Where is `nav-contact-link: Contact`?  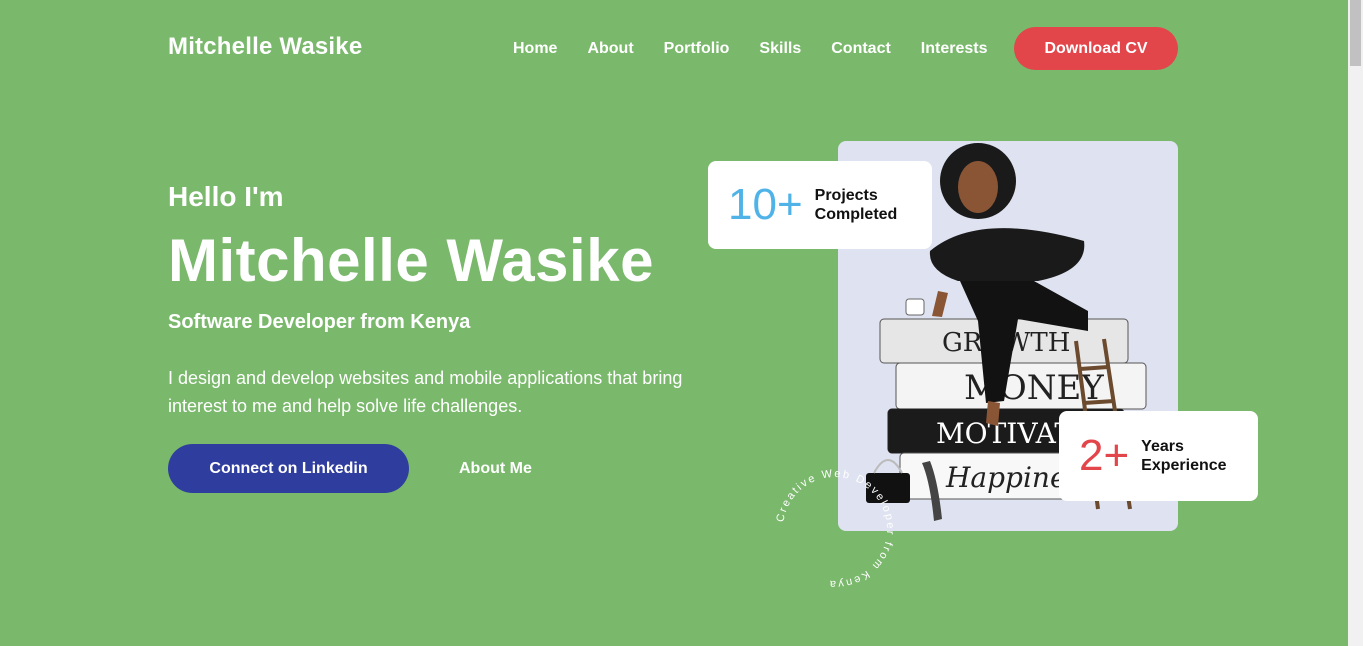 nav-contact-link: Contact is located at coordinates (861, 49).